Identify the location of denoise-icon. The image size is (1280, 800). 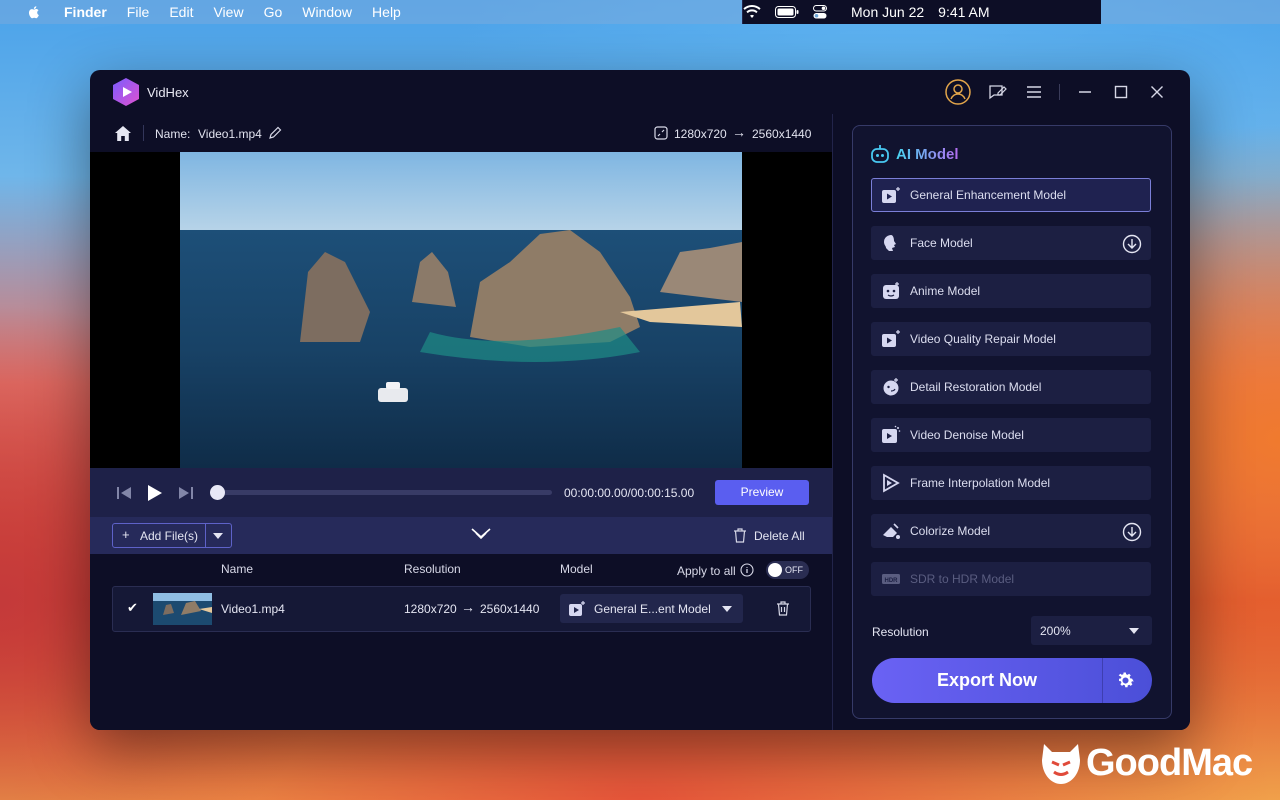
(891, 435).